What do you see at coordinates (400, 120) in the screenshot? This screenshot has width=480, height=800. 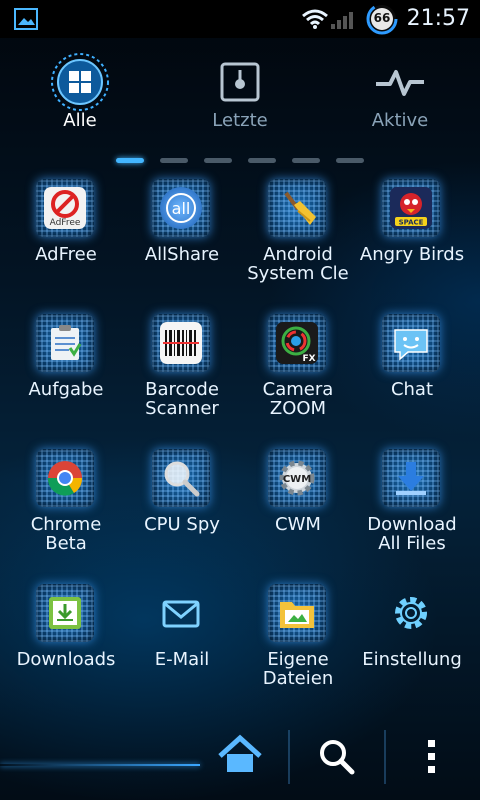 I see `tab-label: Aktive` at bounding box center [400, 120].